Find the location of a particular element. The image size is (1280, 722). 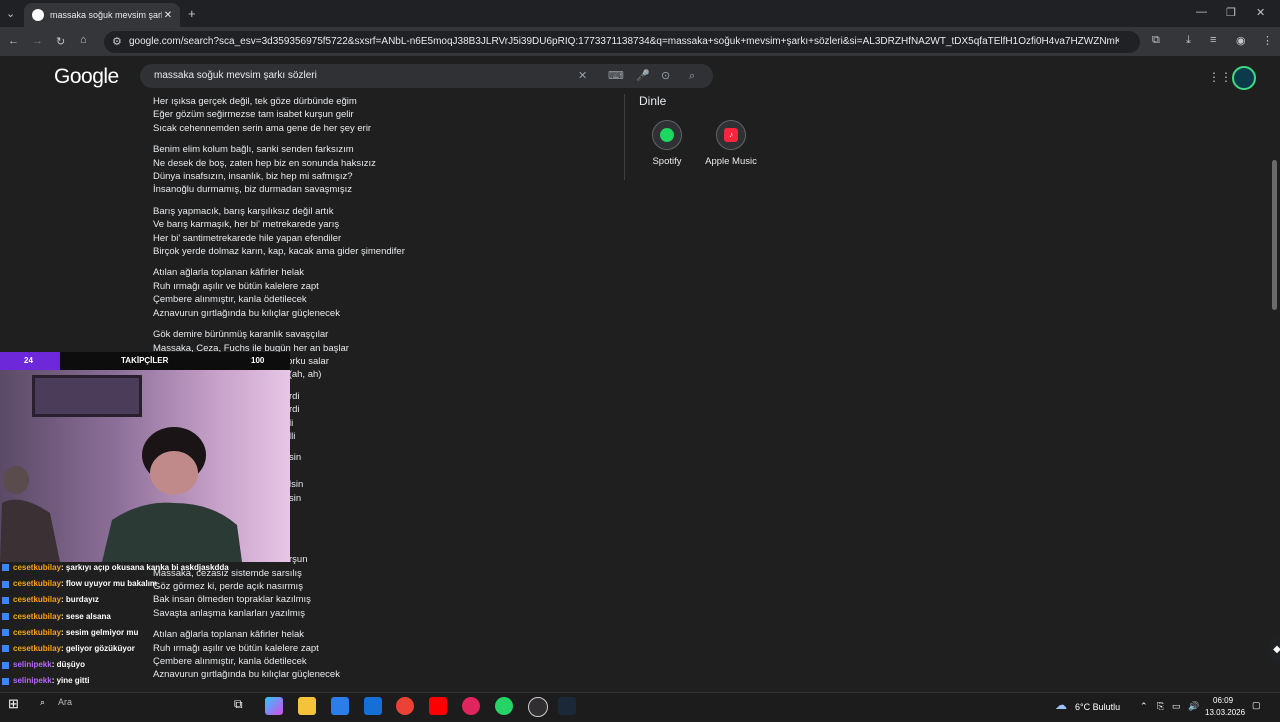

youtube-icon is located at coordinates (438, 706).